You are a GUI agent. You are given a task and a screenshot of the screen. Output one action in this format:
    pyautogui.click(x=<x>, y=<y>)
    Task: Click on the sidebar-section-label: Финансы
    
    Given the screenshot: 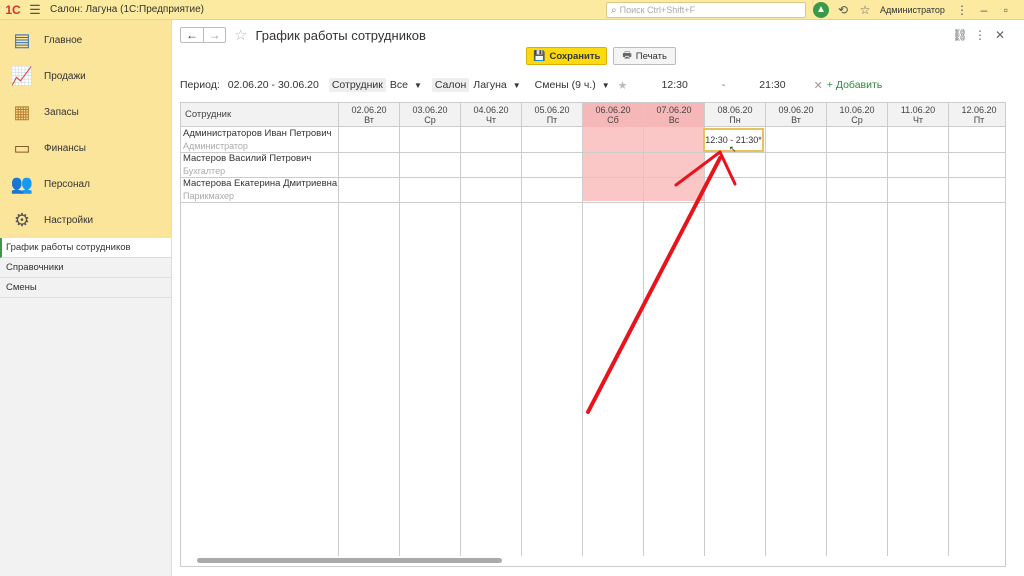 What is the action you would take?
    pyautogui.click(x=65, y=148)
    